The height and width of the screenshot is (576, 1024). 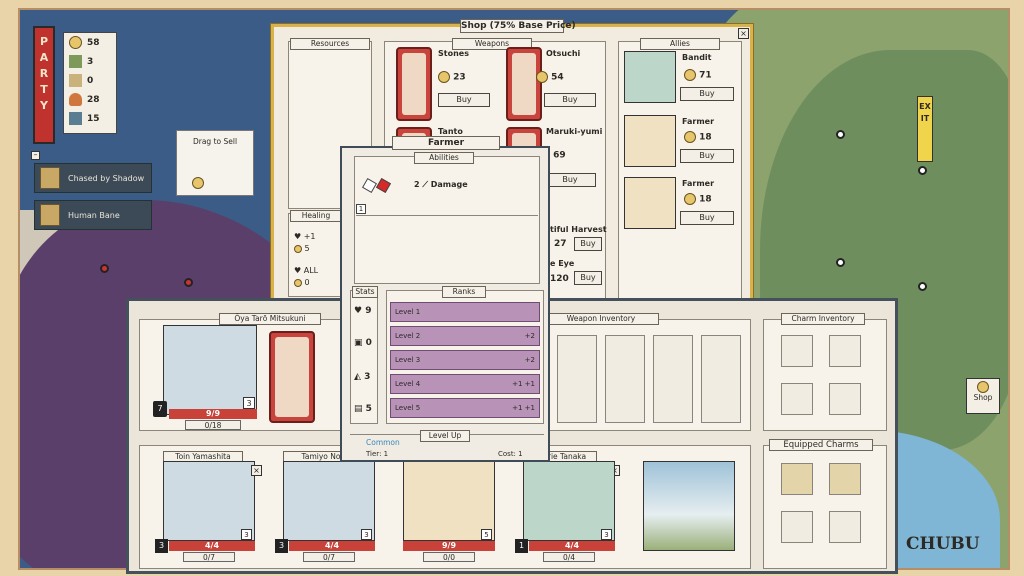 What do you see at coordinates (510, 454) in the screenshot?
I see `level-up-cost: Cost: 1` at bounding box center [510, 454].